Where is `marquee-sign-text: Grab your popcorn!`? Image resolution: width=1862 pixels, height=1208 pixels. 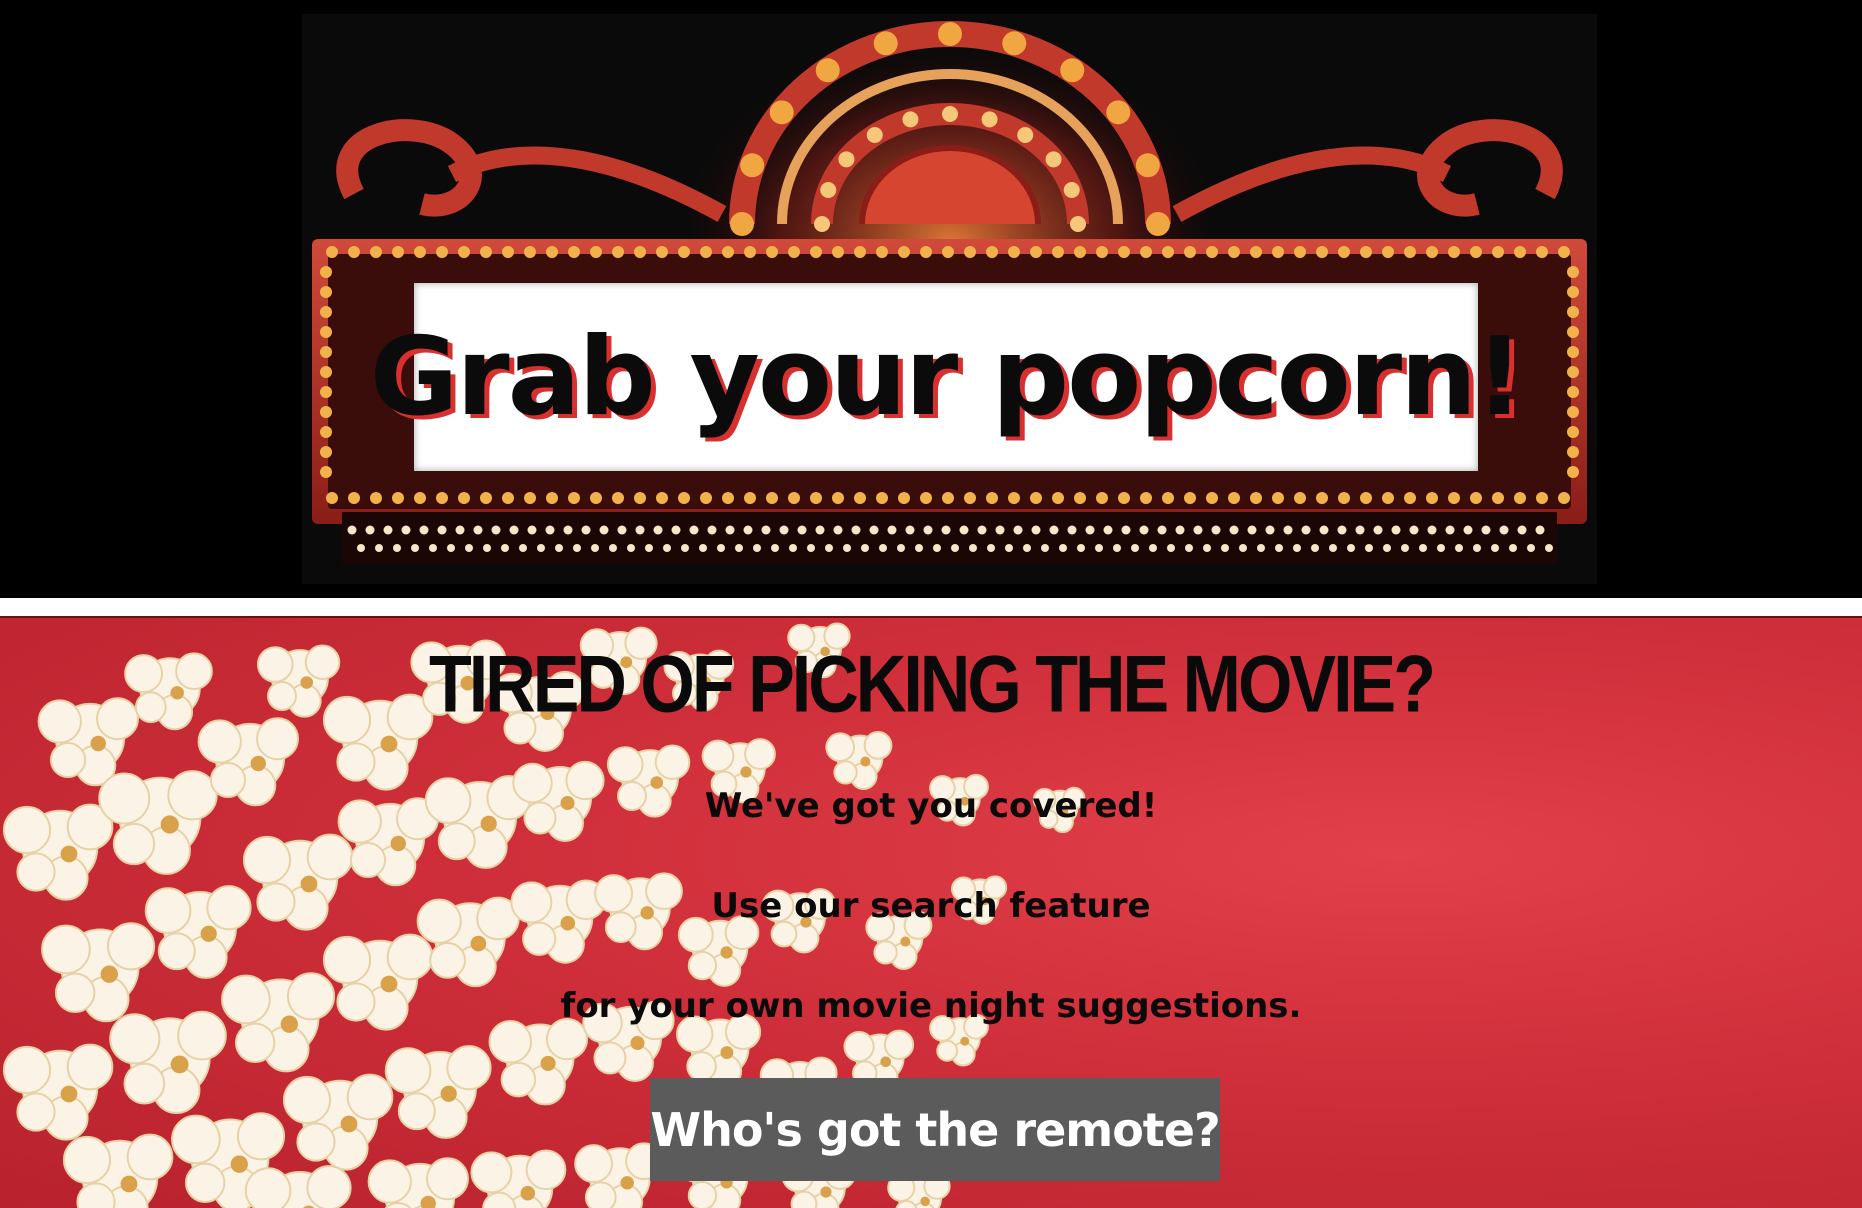 marquee-sign-text: Grab your popcorn! is located at coordinates (946, 377).